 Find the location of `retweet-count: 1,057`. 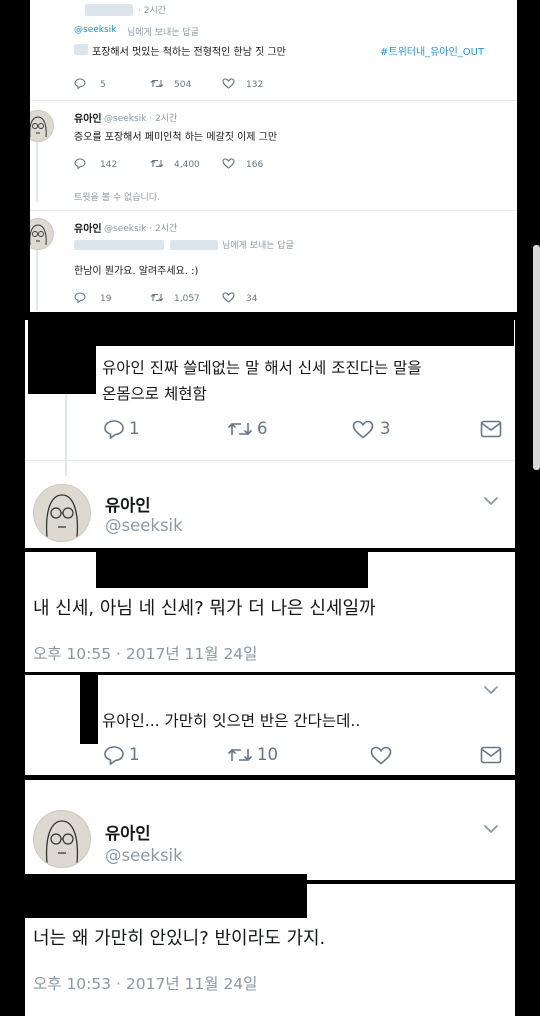

retweet-count: 1,057 is located at coordinates (187, 299).